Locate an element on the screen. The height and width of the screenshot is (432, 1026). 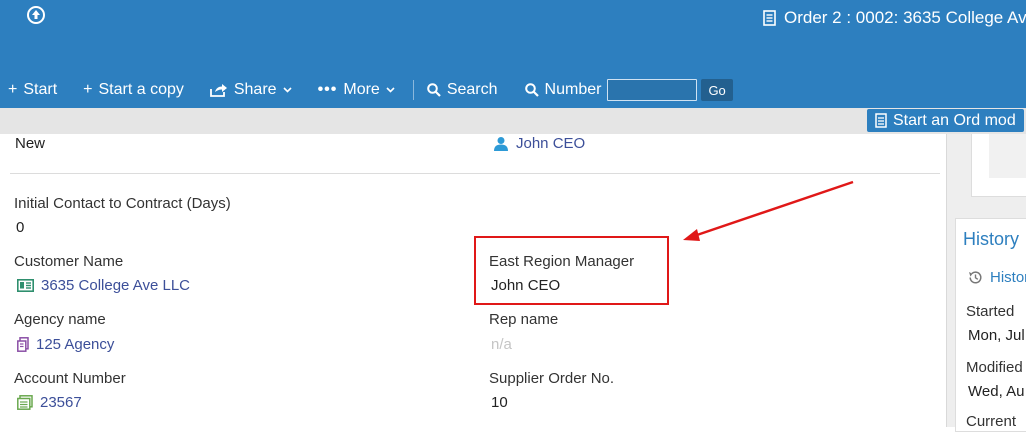
search-label: Search is located at coordinates (472, 89).